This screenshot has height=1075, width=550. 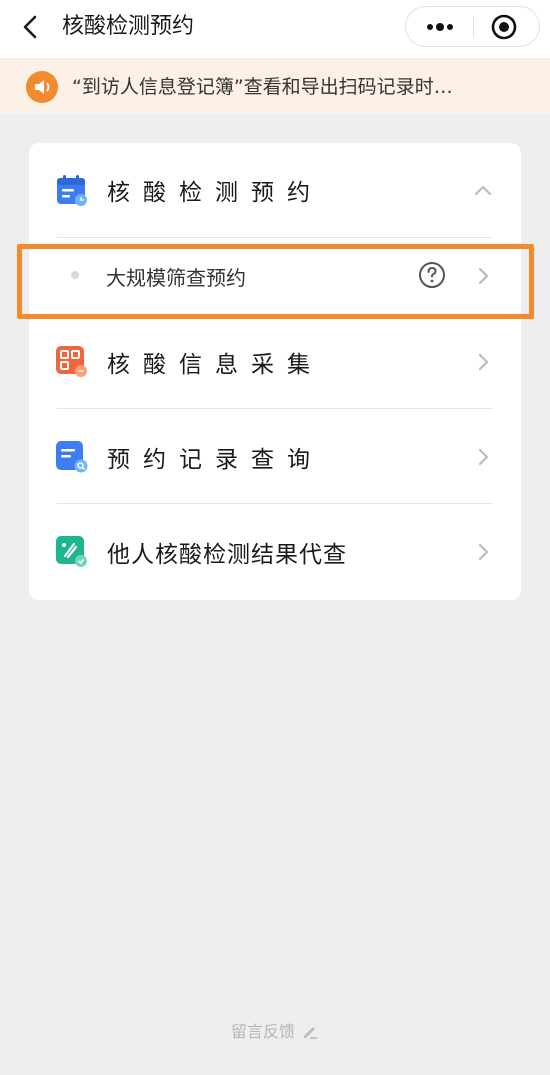 What do you see at coordinates (262, 1031) in the screenshot?
I see `feedback-label: 留言反馈` at bounding box center [262, 1031].